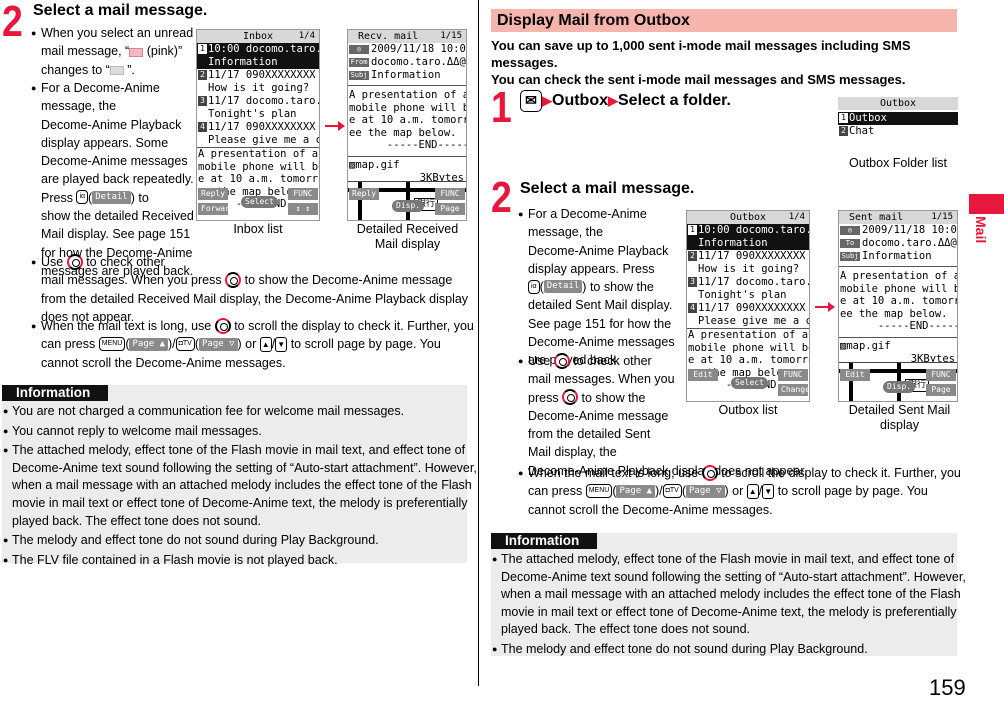 The height and width of the screenshot is (702, 1004). Describe the element at coordinates (868, 118) in the screenshot. I see `item-text: Outbox` at that location.